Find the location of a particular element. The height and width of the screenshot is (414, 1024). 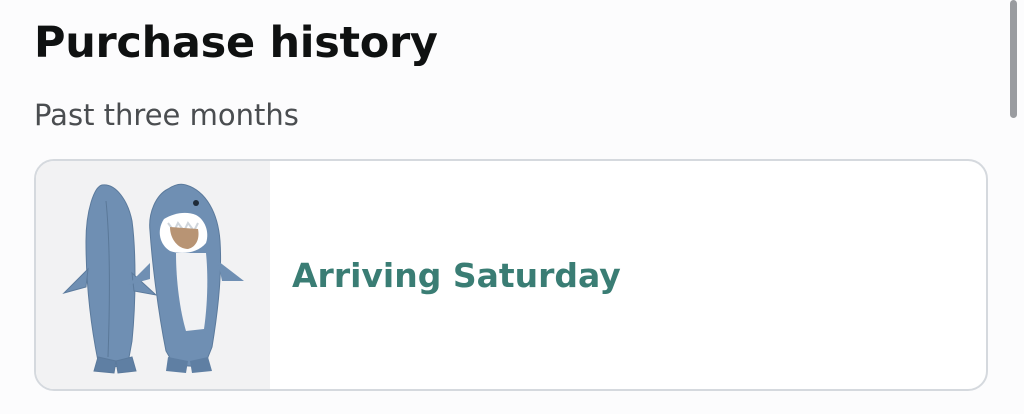

page-title: Purchase history is located at coordinates (236, 43).